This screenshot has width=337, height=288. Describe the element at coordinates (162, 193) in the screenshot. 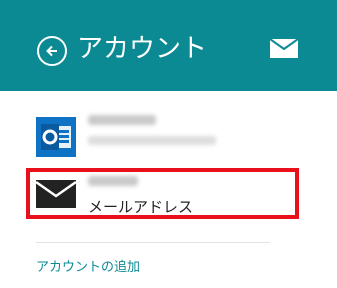

I see `highlight-box` at that location.